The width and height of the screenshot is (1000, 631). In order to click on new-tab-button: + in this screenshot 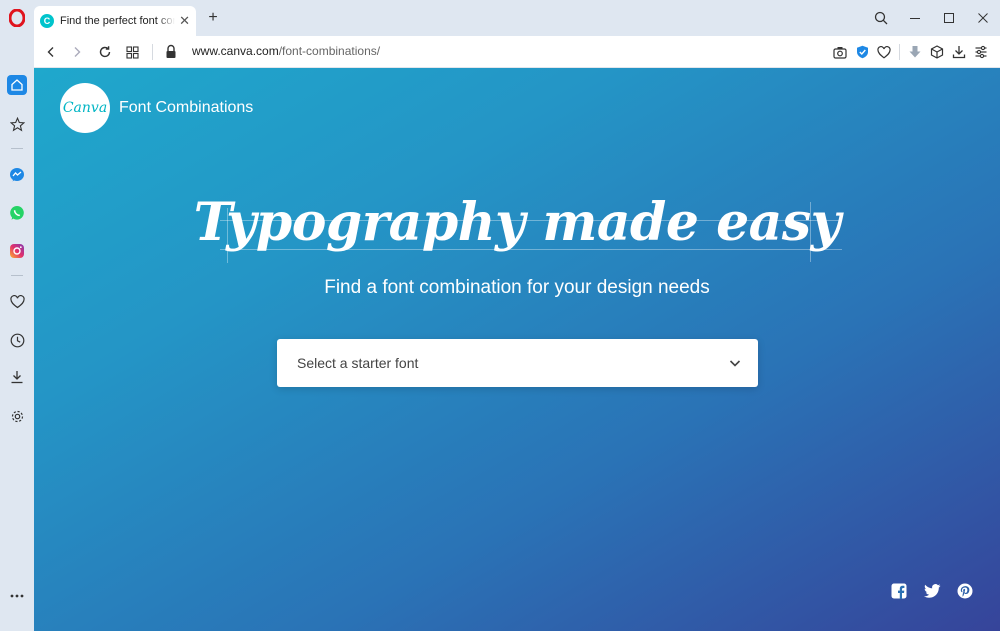, I will do `click(213, 18)`.